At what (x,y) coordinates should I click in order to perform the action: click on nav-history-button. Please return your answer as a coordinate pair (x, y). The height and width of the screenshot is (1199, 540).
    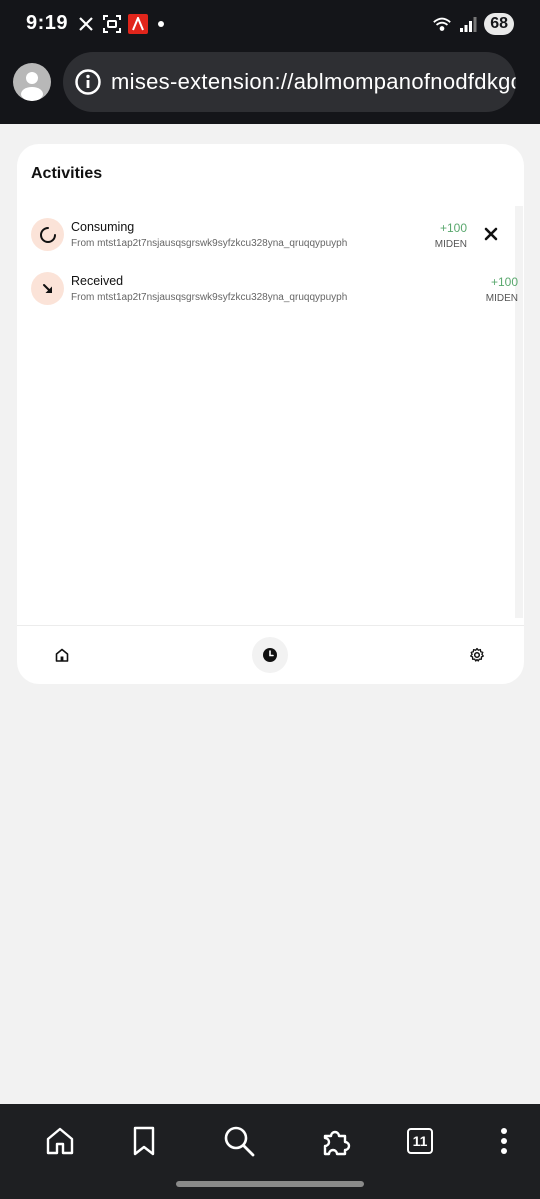
    Looking at the image, I should click on (270, 655).